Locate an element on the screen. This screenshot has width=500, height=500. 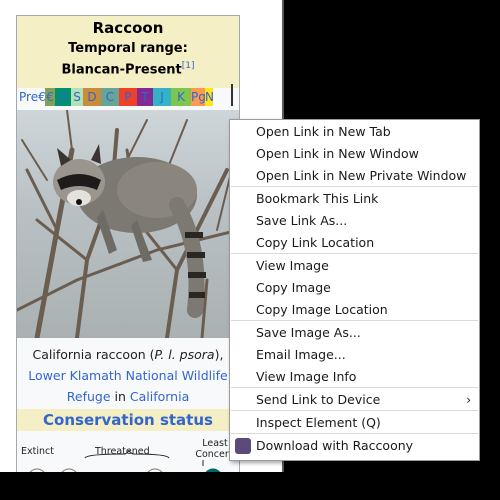
copy-link-location-item: Copy Link Location is located at coordinates (354, 243).